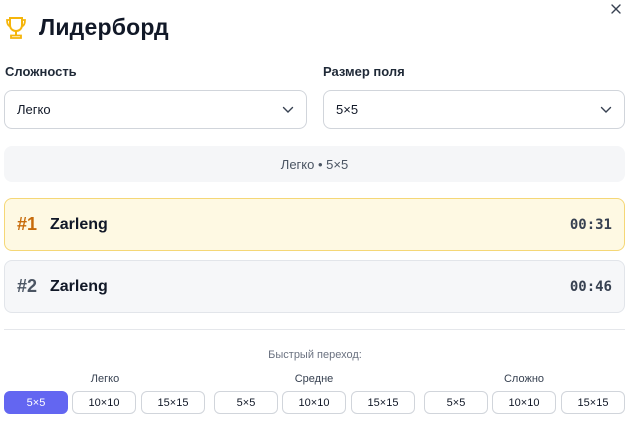 The image size is (630, 427). Describe the element at coordinates (34, 109) in the screenshot. I see `difficulty-select-value: Легко` at that location.